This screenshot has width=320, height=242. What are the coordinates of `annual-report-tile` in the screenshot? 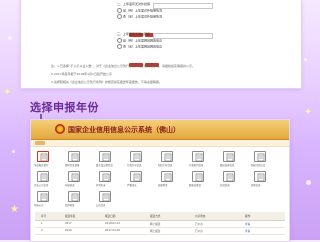 It's located at (43, 156).